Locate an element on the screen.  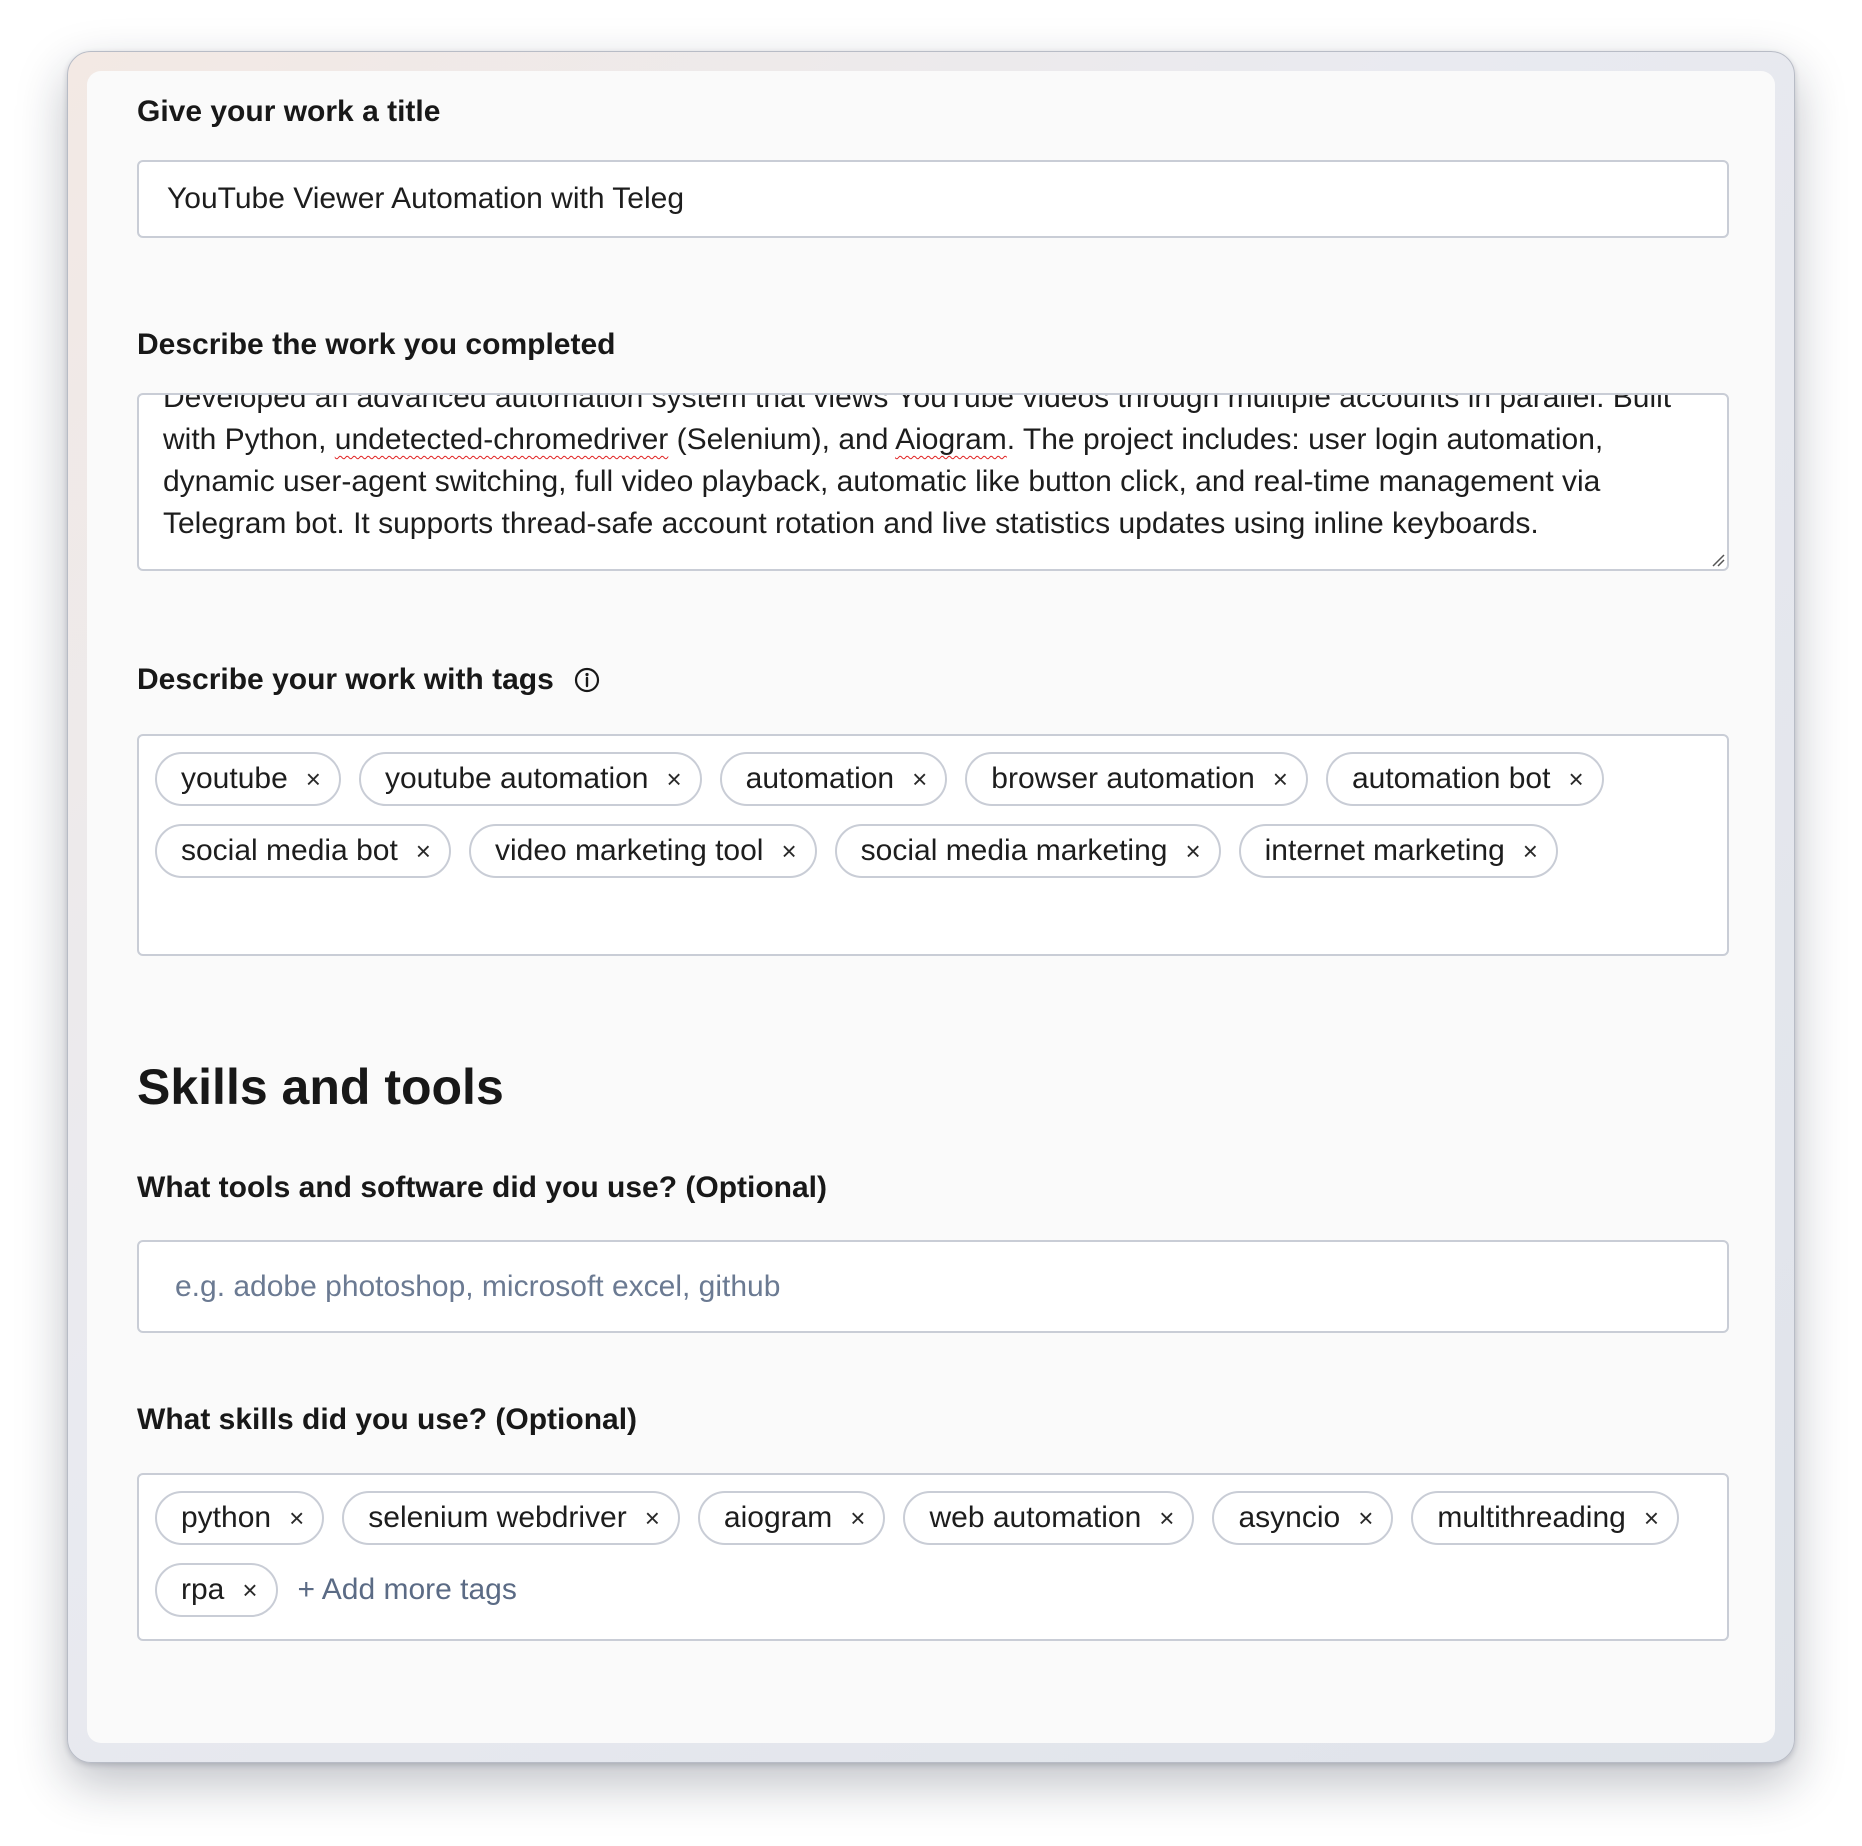
tag-chip-label: browser automation is located at coordinates (1123, 778).